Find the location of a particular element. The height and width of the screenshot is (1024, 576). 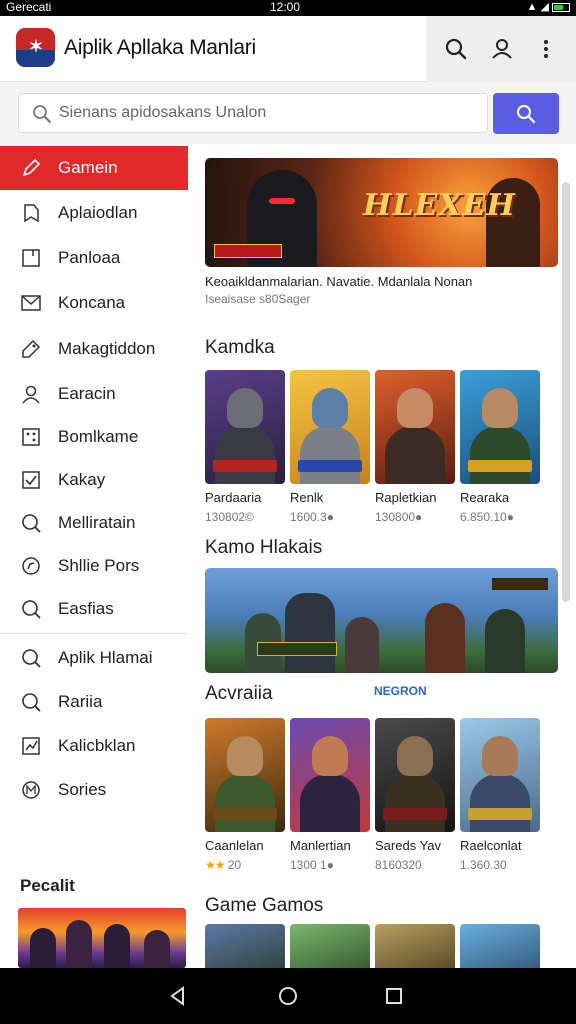

signal-icon: ◢ is located at coordinates (546, 7).